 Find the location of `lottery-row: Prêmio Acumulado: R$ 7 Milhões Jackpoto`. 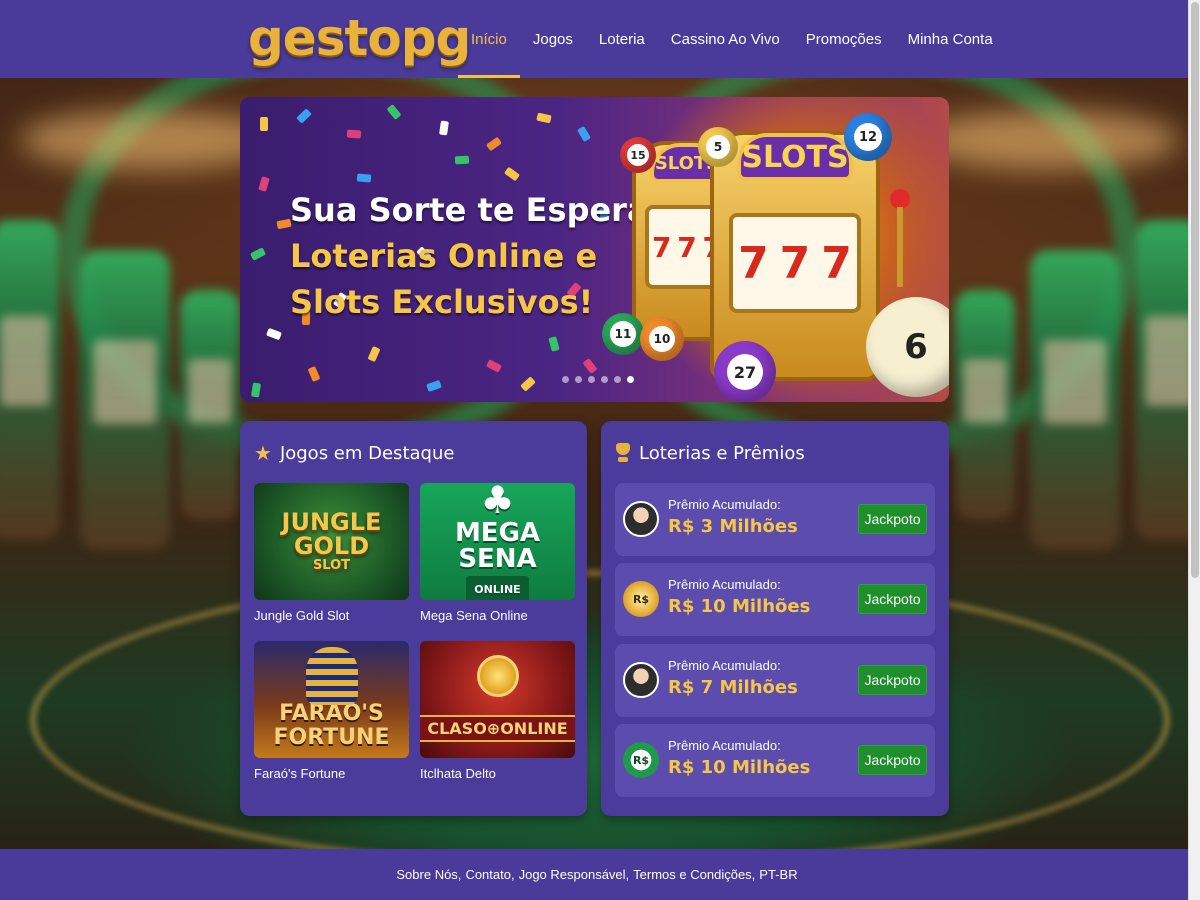

lottery-row: Prêmio Acumulado: R$ 7 Milhões Jackpoto is located at coordinates (775, 680).